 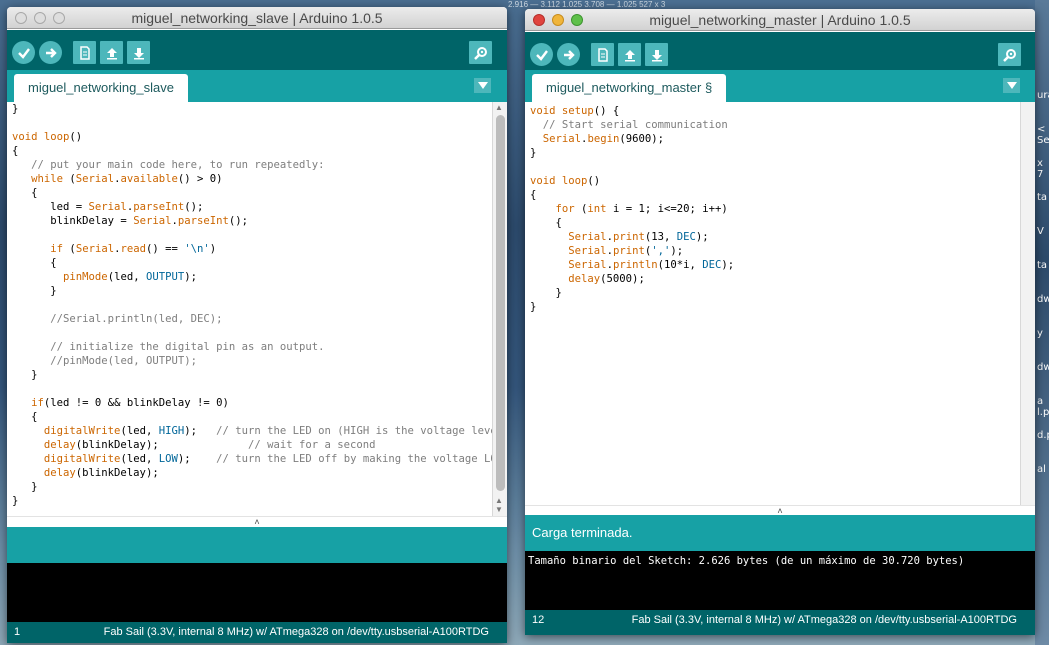 I want to click on code-token: DEC, so click(x=686, y=237).